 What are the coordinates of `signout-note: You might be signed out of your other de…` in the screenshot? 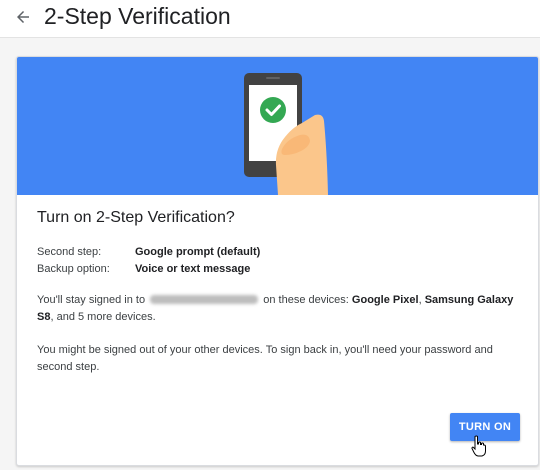 It's located at (265, 358).